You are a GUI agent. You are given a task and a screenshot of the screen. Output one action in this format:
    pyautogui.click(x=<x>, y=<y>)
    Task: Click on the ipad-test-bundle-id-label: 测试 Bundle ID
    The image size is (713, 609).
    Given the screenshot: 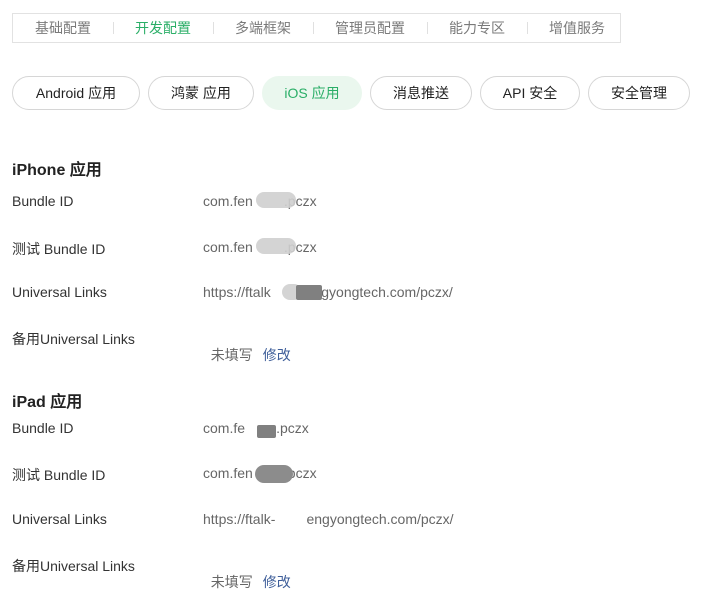 What is the action you would take?
    pyautogui.click(x=59, y=475)
    